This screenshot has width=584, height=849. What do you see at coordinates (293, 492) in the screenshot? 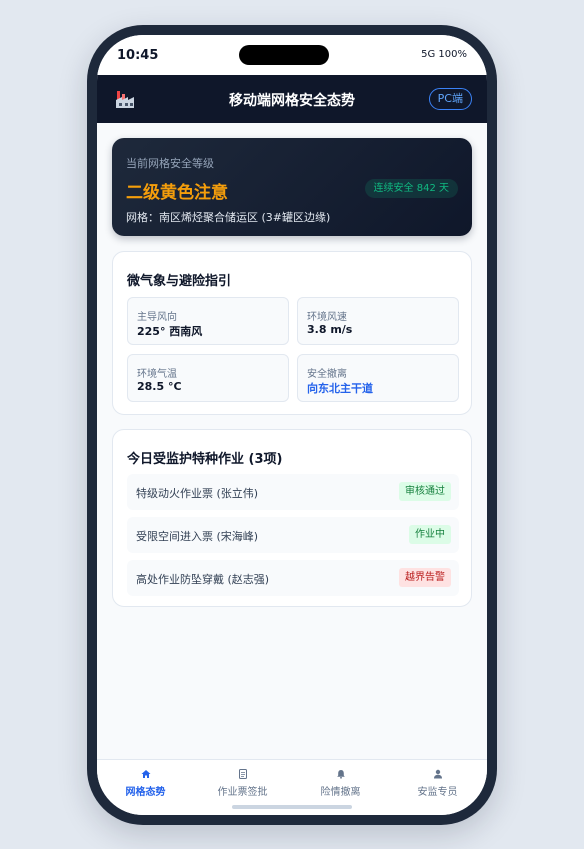
I see `list-item: 特级动火作业票 (张立伟) 审核通过` at bounding box center [293, 492].